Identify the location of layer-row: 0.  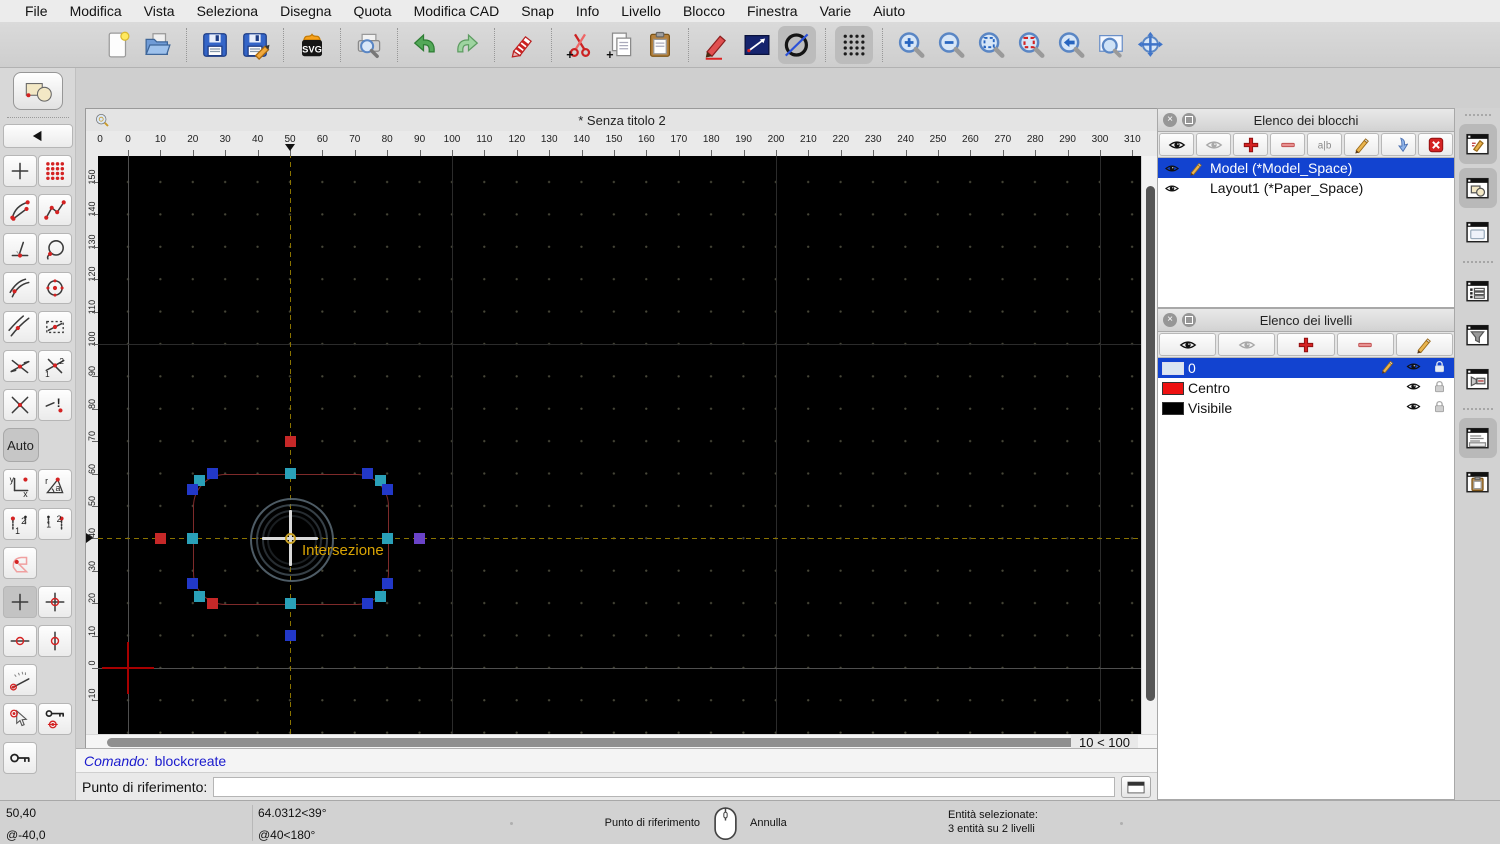
(1306, 368).